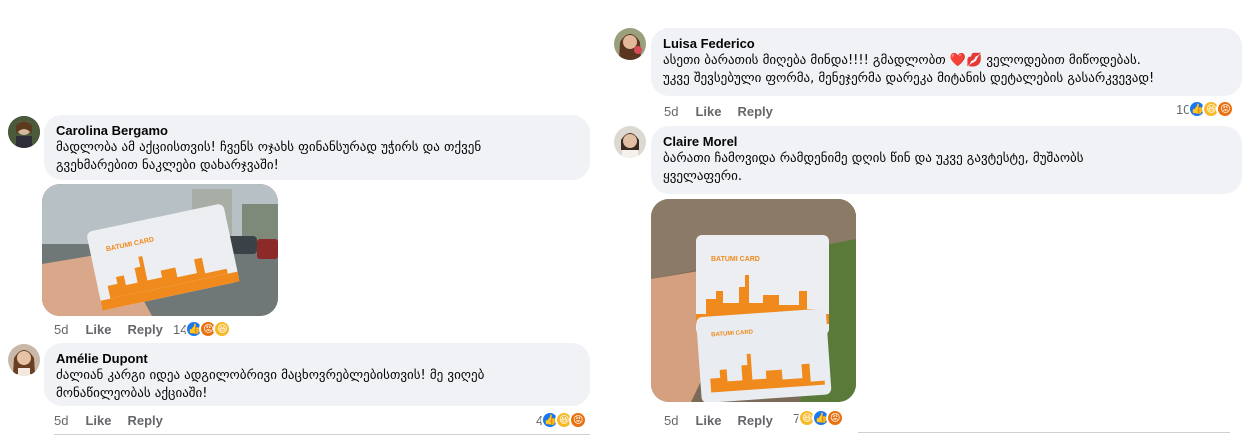 Image resolution: width=1248 pixels, height=445 pixels. What do you see at coordinates (132, 393) in the screenshot?
I see `comment-line: მონაწილეობას აქციაში!` at bounding box center [132, 393].